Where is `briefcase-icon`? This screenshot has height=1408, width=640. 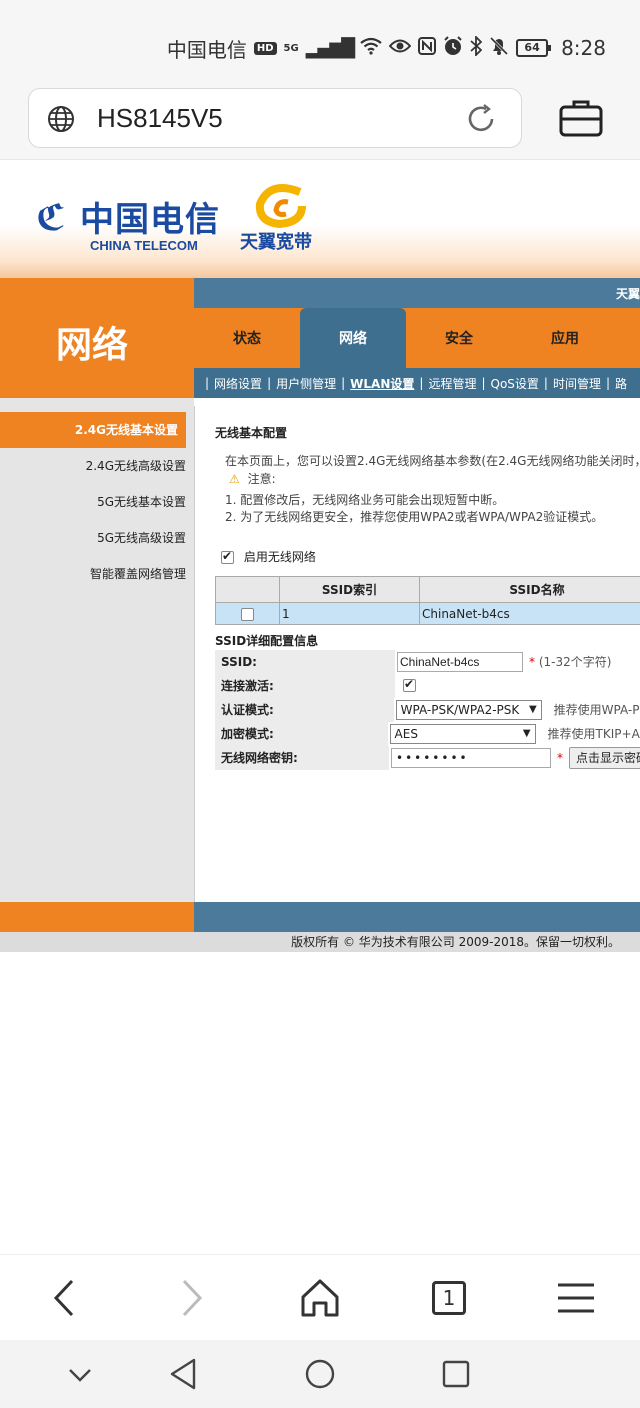 briefcase-icon is located at coordinates (581, 118).